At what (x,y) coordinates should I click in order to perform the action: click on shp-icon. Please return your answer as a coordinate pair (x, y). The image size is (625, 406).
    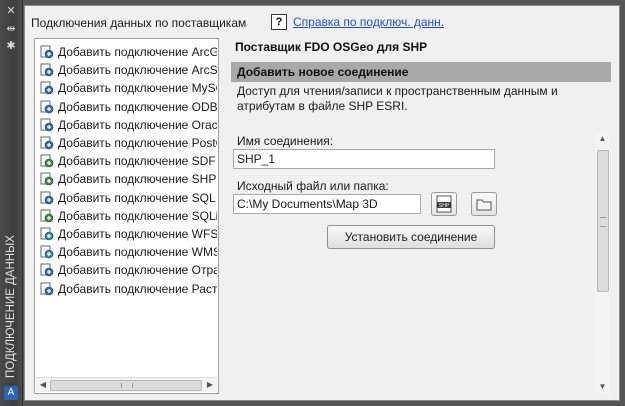
    Looking at the image, I should click on (47, 179).